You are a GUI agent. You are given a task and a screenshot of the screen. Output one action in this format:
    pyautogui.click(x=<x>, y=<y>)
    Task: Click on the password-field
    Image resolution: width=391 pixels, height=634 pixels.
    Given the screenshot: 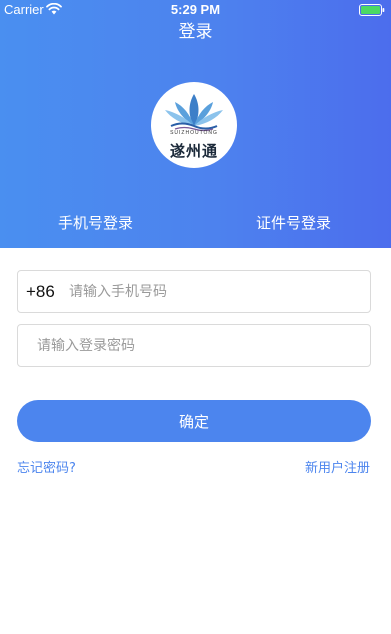 What is the action you would take?
    pyautogui.click(x=194, y=345)
    